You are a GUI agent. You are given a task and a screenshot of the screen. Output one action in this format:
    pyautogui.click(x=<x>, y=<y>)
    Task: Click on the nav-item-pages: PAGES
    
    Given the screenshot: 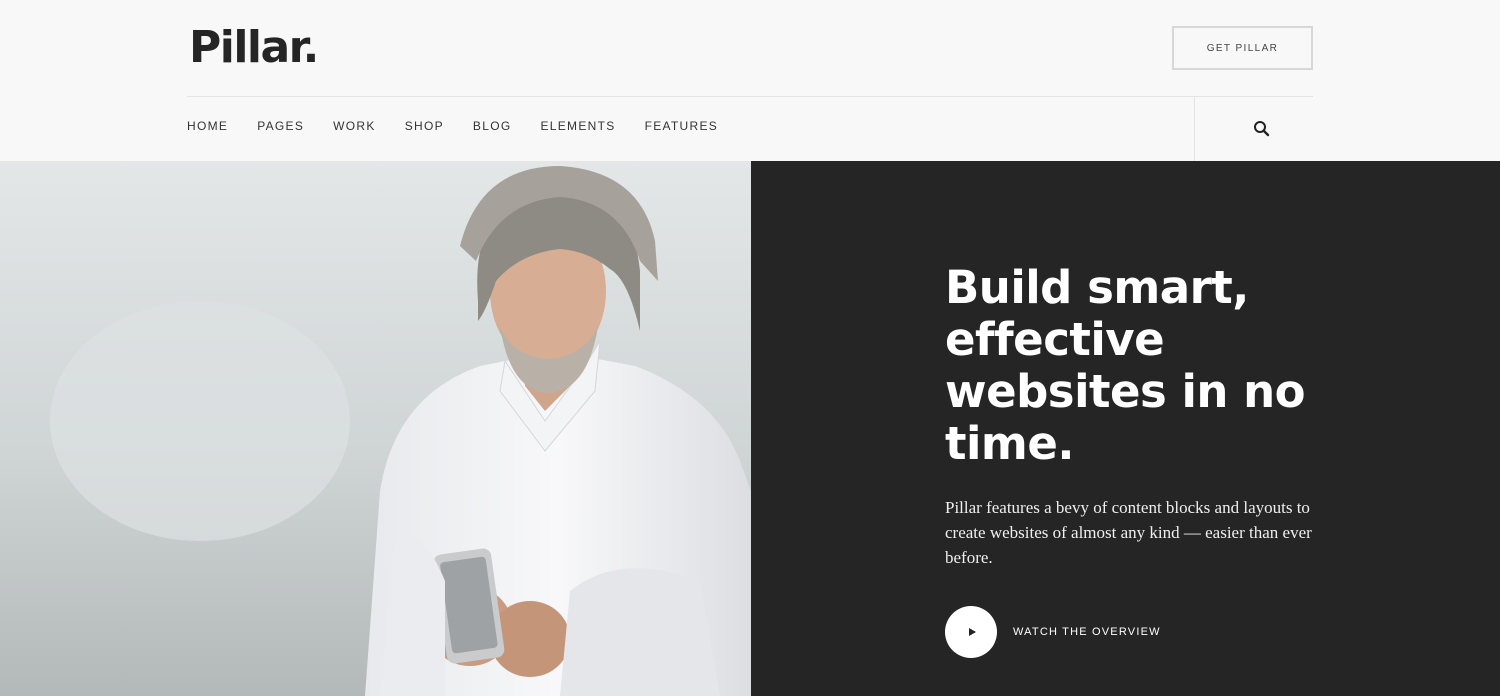 What is the action you would take?
    pyautogui.click(x=280, y=126)
    